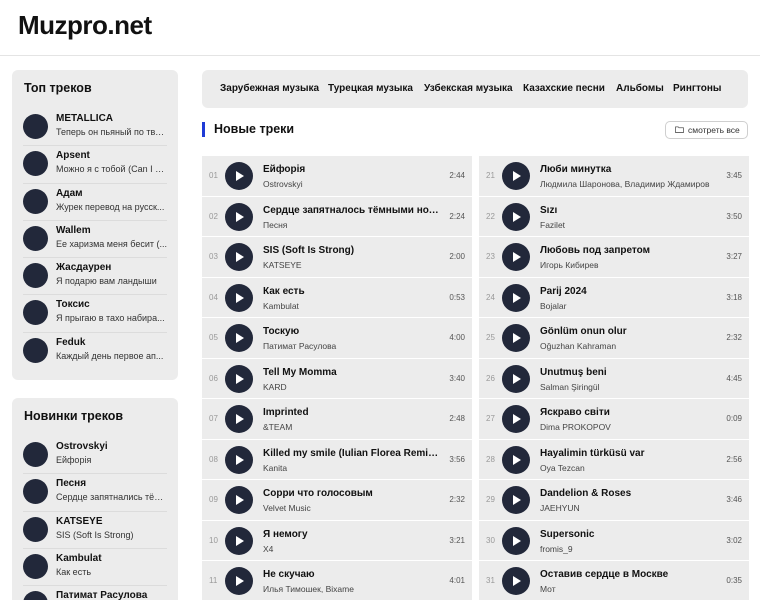 This screenshot has width=760, height=600. I want to click on track-title: Сердце запятналось тёмными ночами, so click(353, 210).